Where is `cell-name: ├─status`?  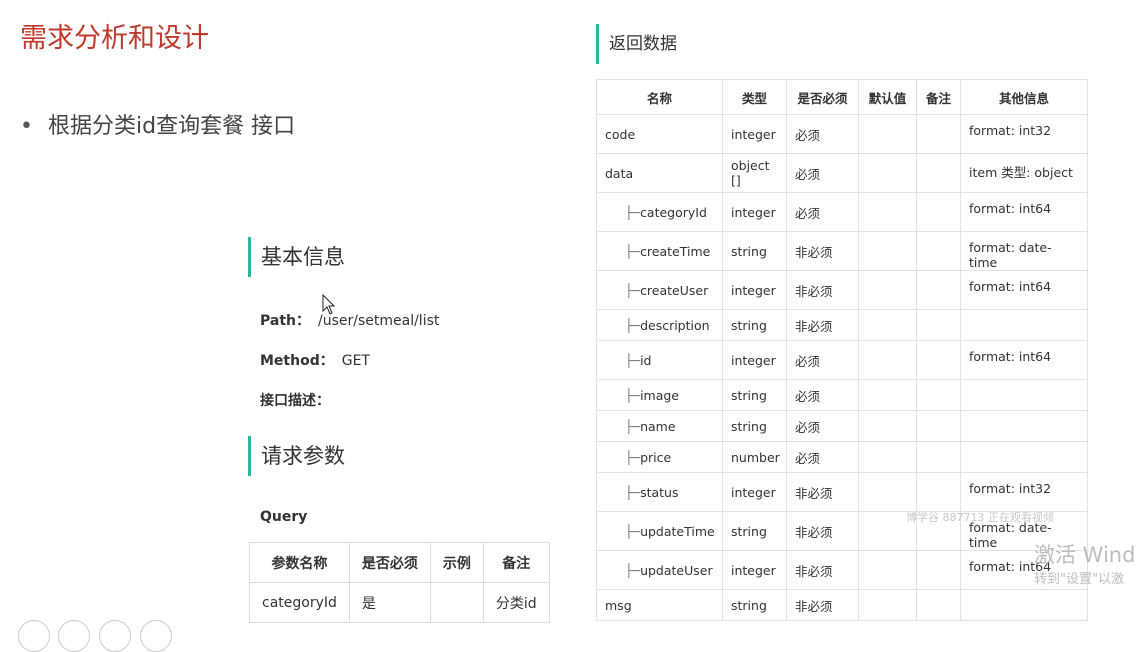
cell-name: ├─status is located at coordinates (659, 492).